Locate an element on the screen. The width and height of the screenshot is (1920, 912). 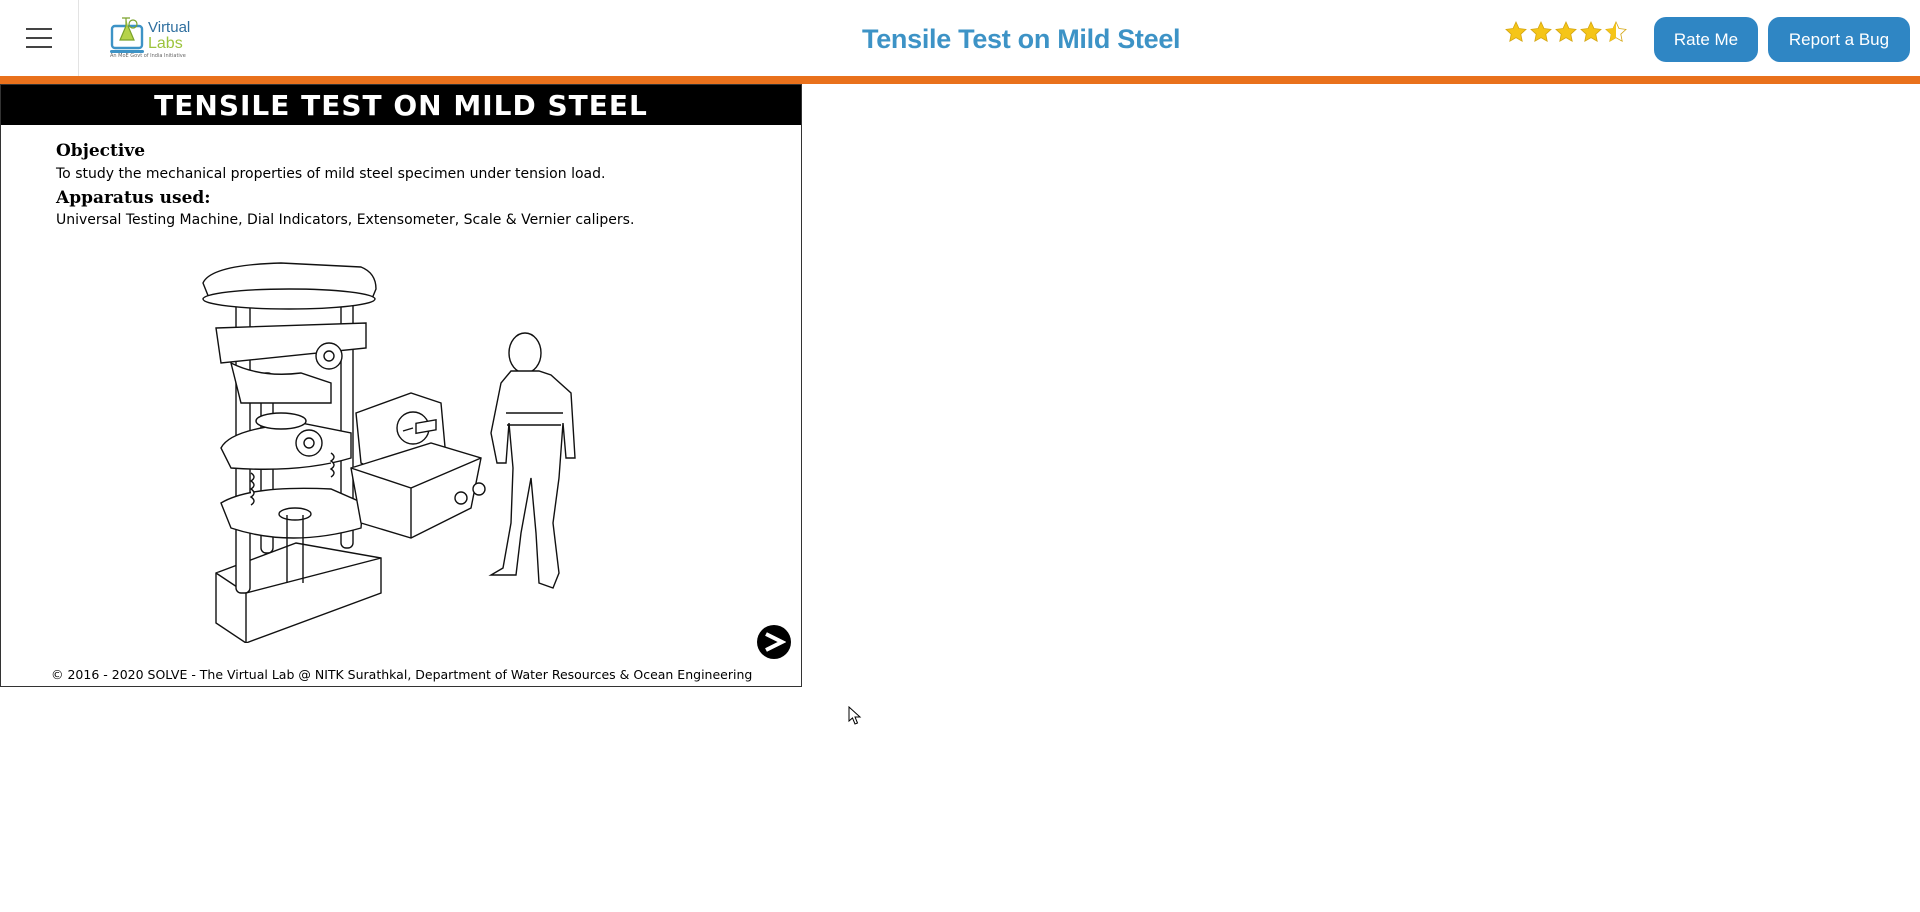
logo-tagline: An MoE Govt of India Initiative is located at coordinates (148, 56).